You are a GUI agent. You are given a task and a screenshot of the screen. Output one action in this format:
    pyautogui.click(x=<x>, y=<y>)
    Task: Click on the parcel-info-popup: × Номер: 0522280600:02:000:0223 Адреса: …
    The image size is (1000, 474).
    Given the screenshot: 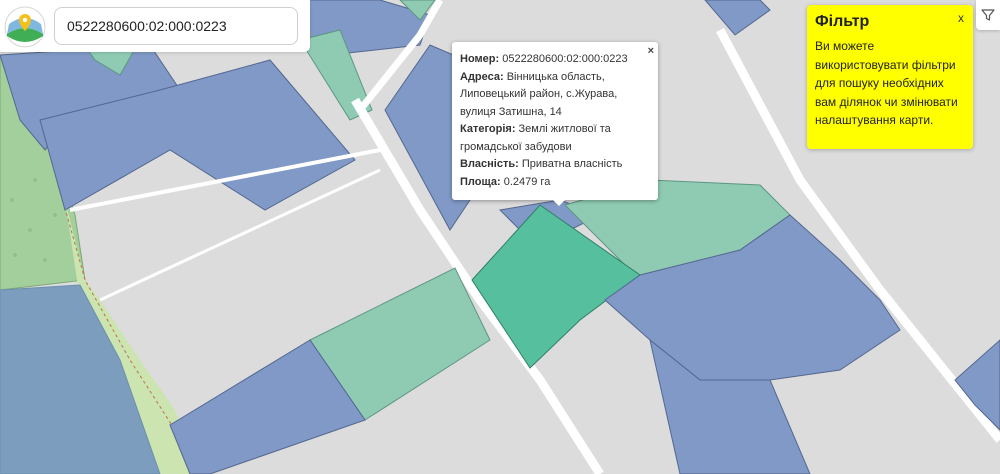 What is the action you would take?
    pyautogui.click(x=555, y=121)
    